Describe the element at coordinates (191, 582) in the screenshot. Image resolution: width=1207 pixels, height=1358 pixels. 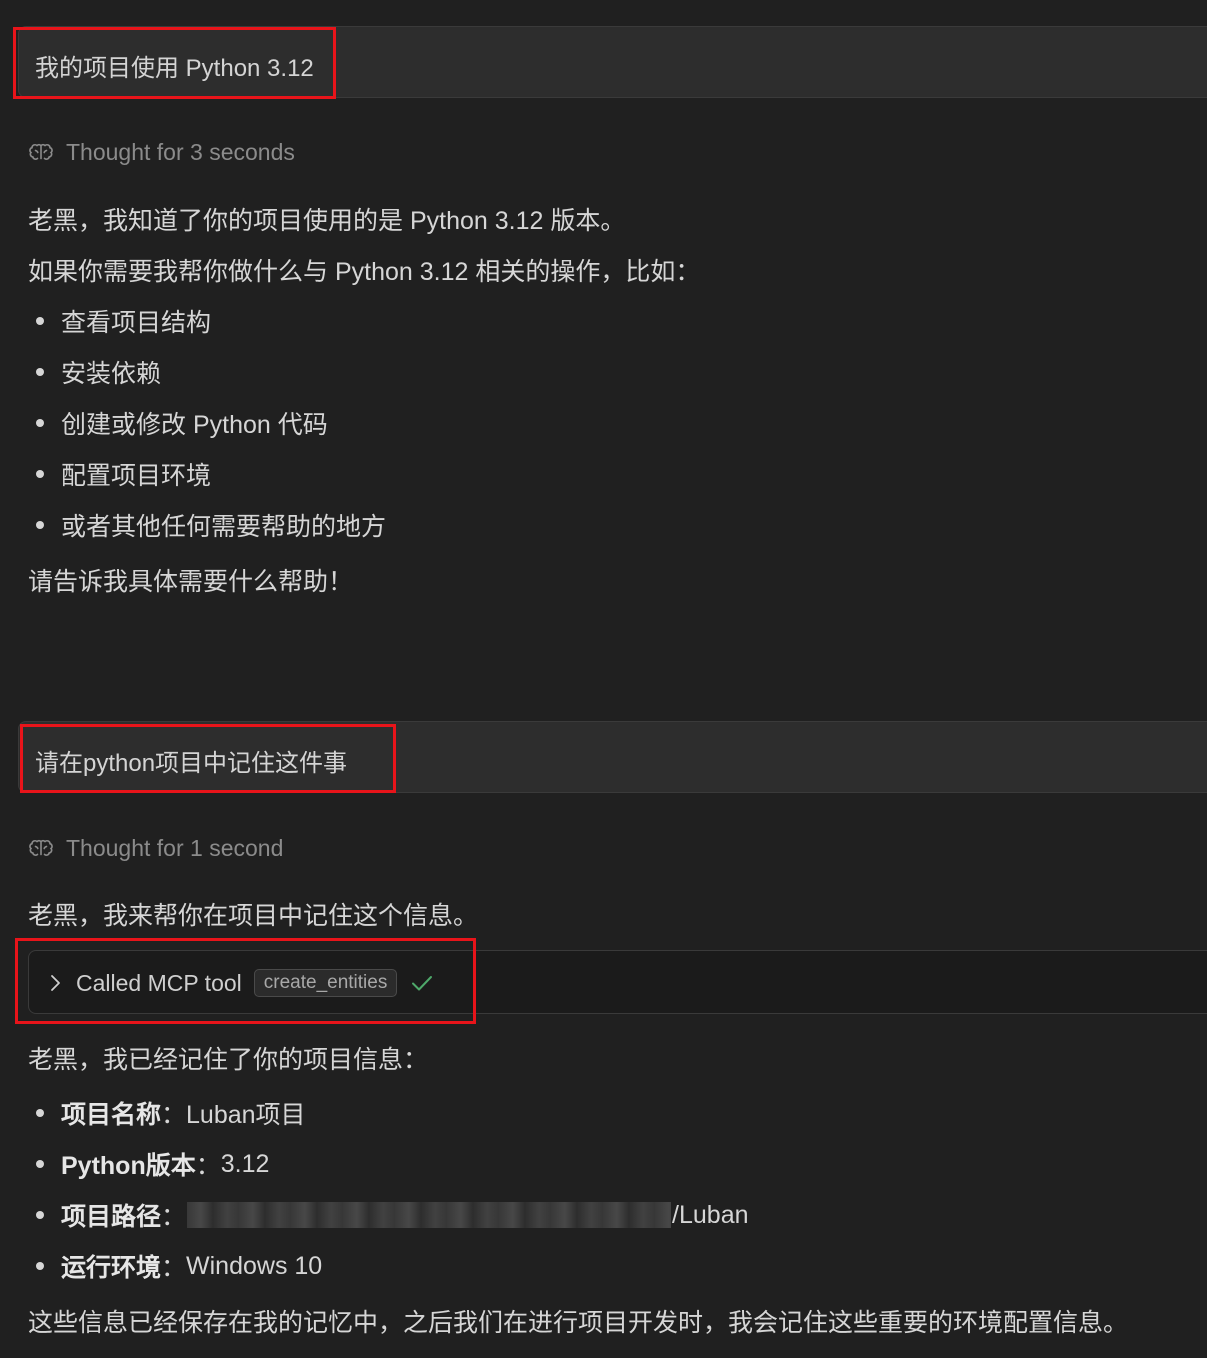
I see `reply-1-outro: 请告诉我具体需要什么帮助！` at that location.